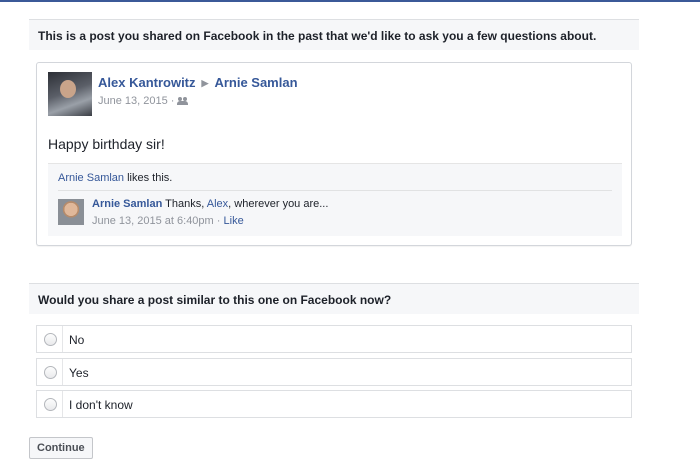 The height and width of the screenshot is (472, 700). Describe the element at coordinates (198, 82) in the screenshot. I see `post-names: Alex Kantrowitz ▶ Arnie Samlan` at that location.